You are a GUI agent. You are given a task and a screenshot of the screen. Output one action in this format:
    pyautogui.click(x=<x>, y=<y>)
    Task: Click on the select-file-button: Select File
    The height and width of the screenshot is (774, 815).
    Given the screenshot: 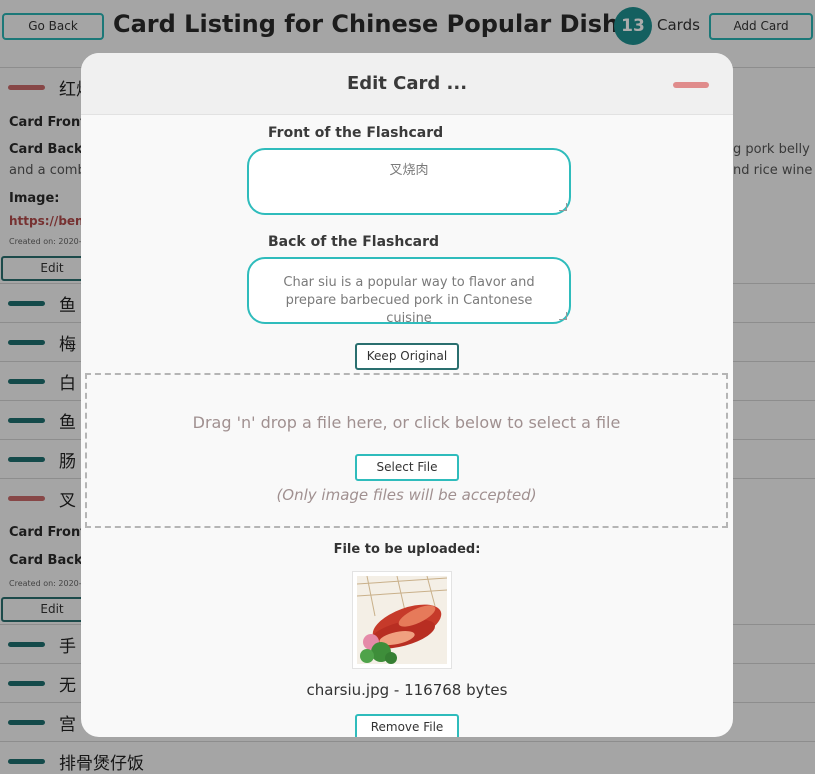 What is the action you would take?
    pyautogui.click(x=407, y=467)
    